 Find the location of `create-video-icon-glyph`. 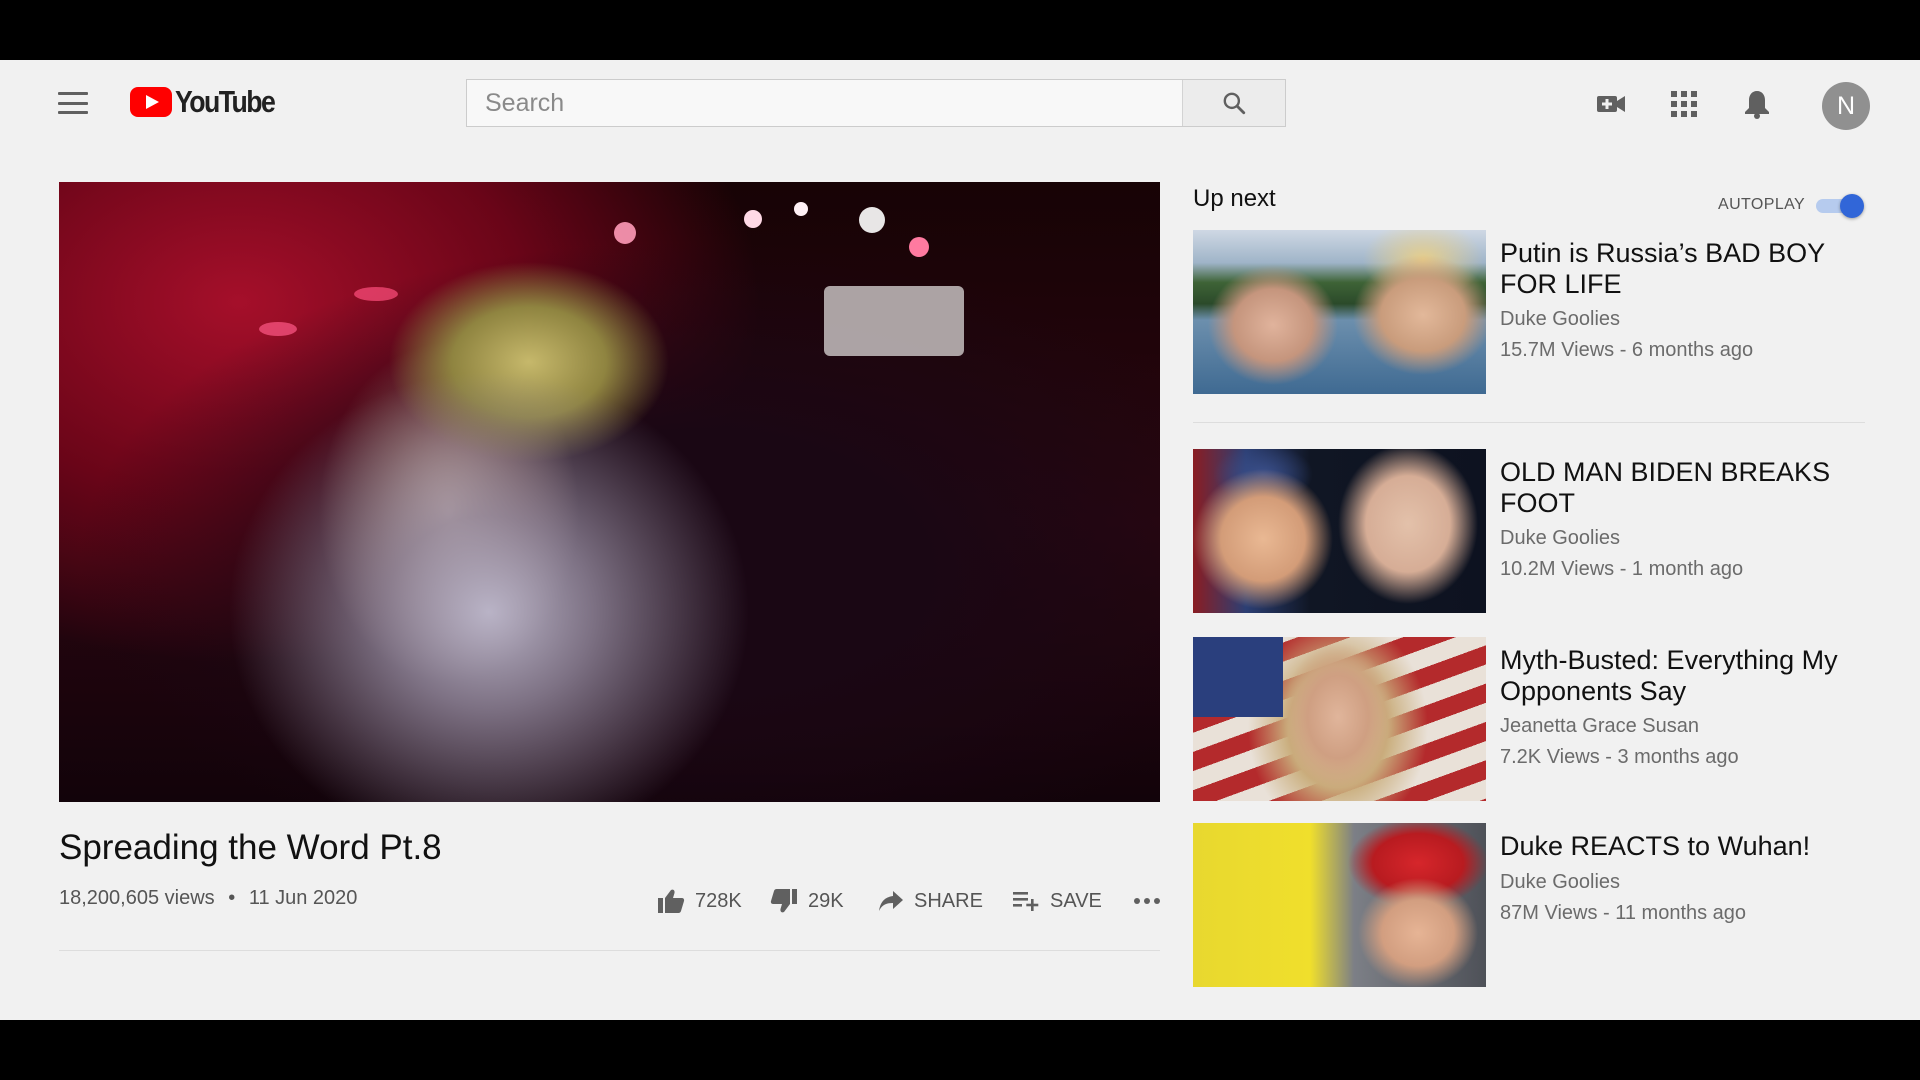

create-video-icon-glyph is located at coordinates (1611, 104).